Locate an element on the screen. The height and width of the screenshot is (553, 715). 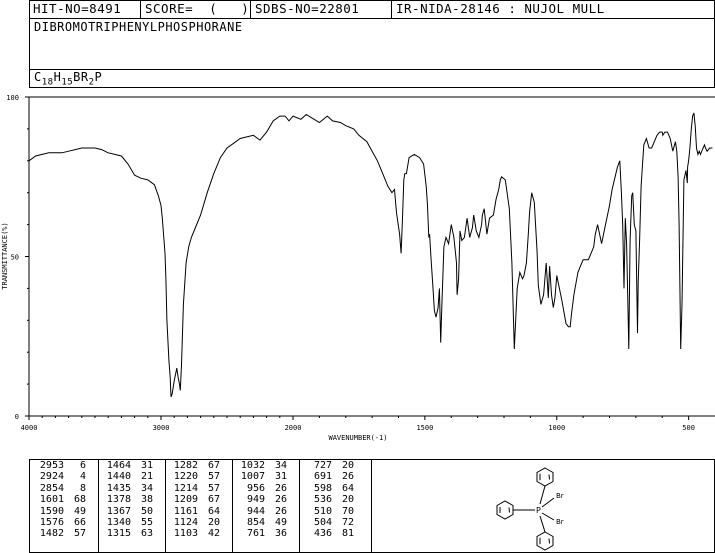
peak-wavenumber: 727 is located at coordinates (322, 465).